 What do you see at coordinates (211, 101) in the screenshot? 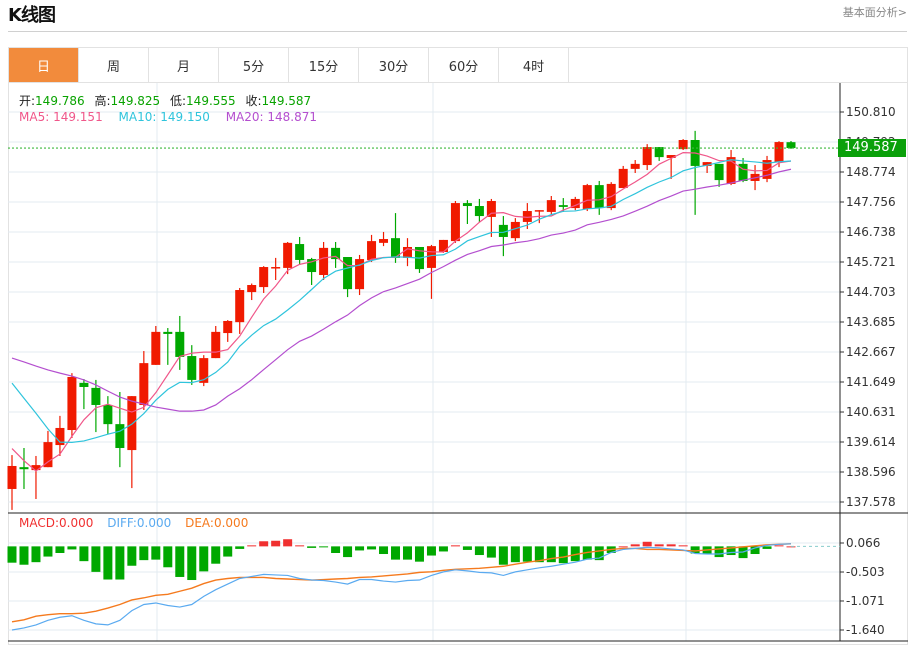
I see `low-value: 149.555` at bounding box center [211, 101].